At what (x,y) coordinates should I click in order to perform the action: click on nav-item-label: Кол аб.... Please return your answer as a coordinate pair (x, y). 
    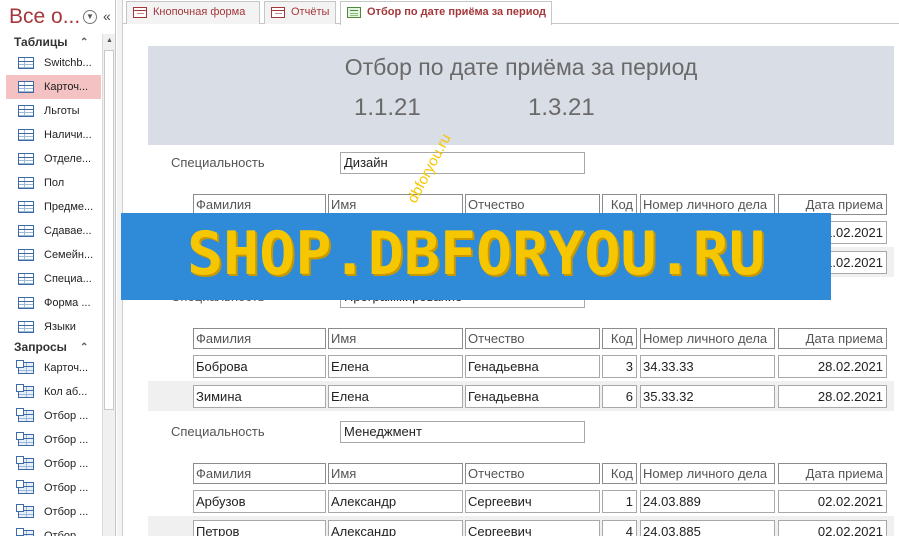
    Looking at the image, I should click on (66, 392).